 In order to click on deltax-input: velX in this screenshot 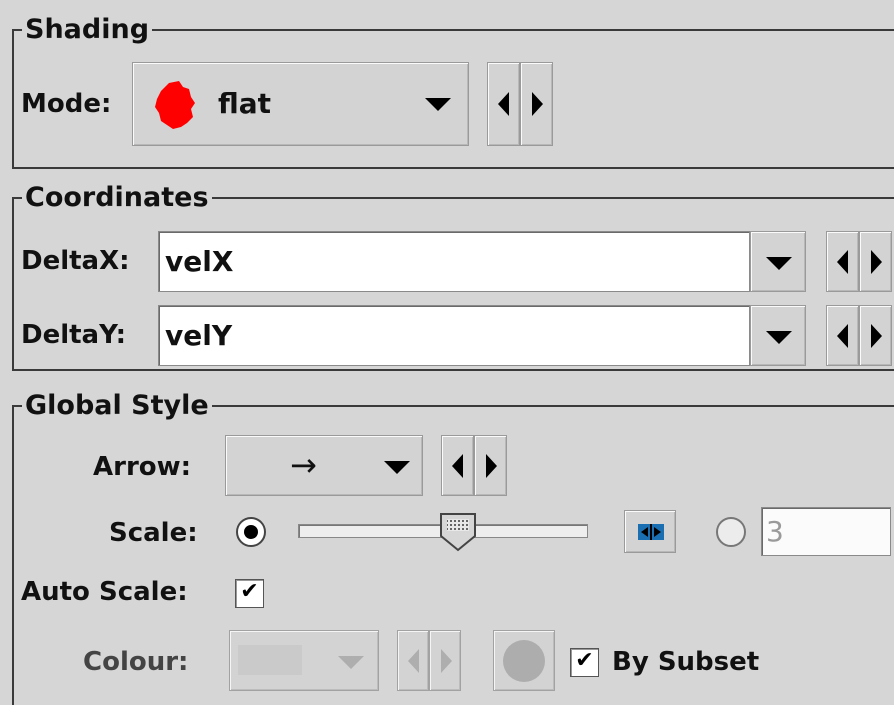, I will do `click(454, 261)`.